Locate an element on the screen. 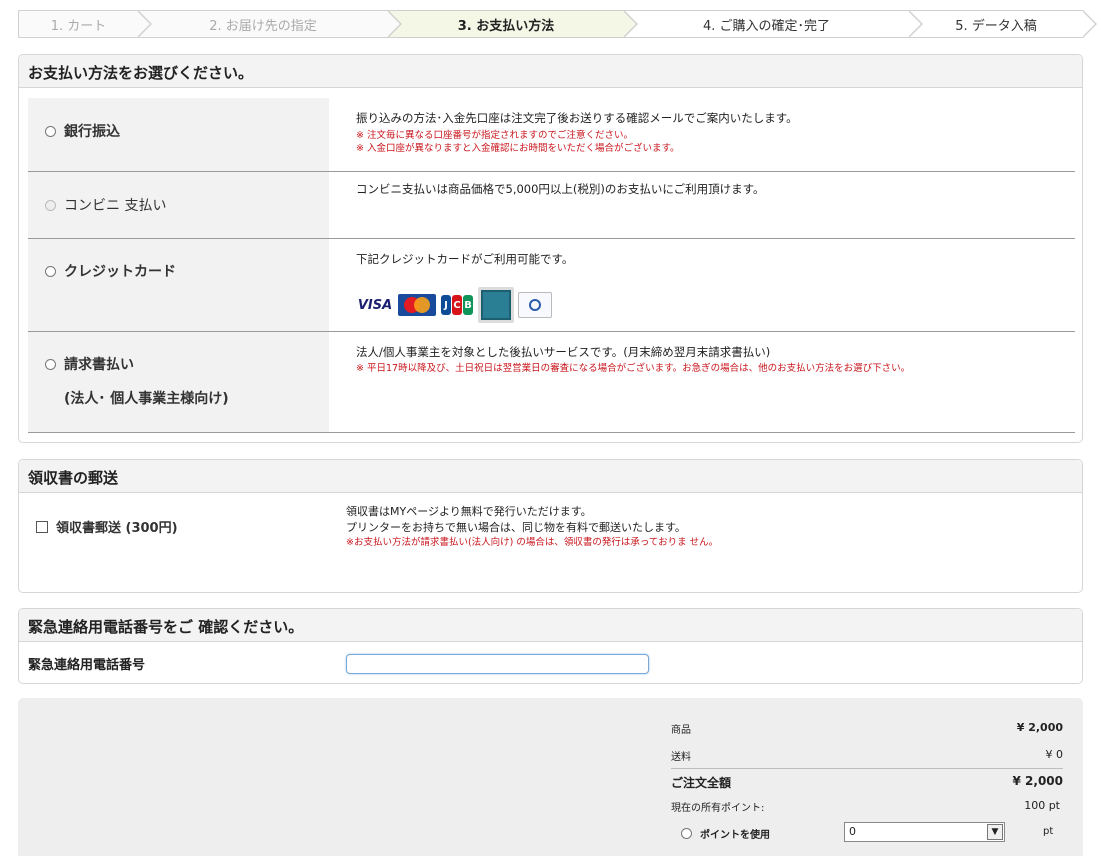 The height and width of the screenshot is (856, 1101). product-label: 商品 is located at coordinates (681, 730).